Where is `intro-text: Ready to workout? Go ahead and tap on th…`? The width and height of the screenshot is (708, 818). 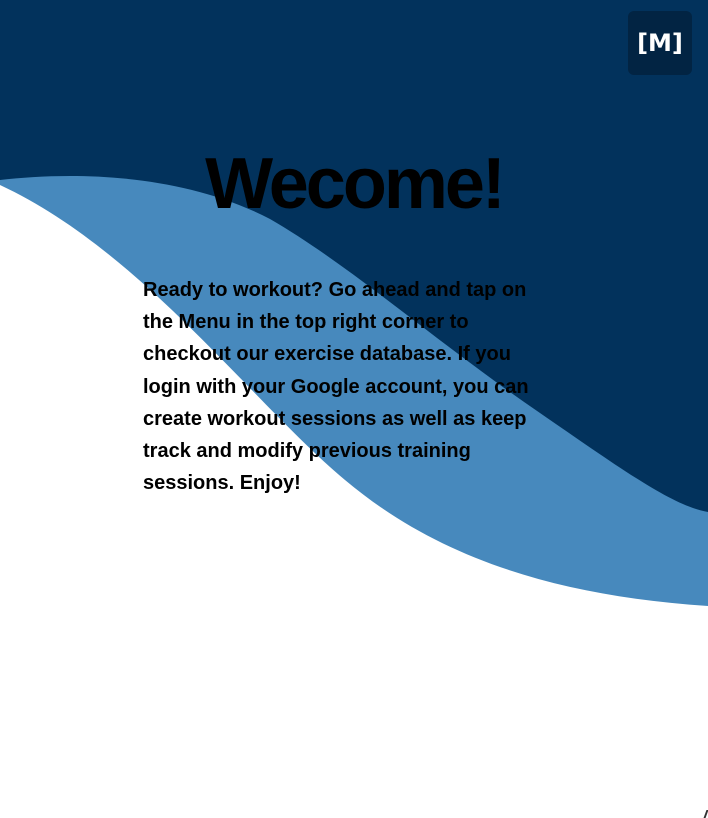 intro-text: Ready to workout? Go ahead and tap on th… is located at coordinates (336, 387).